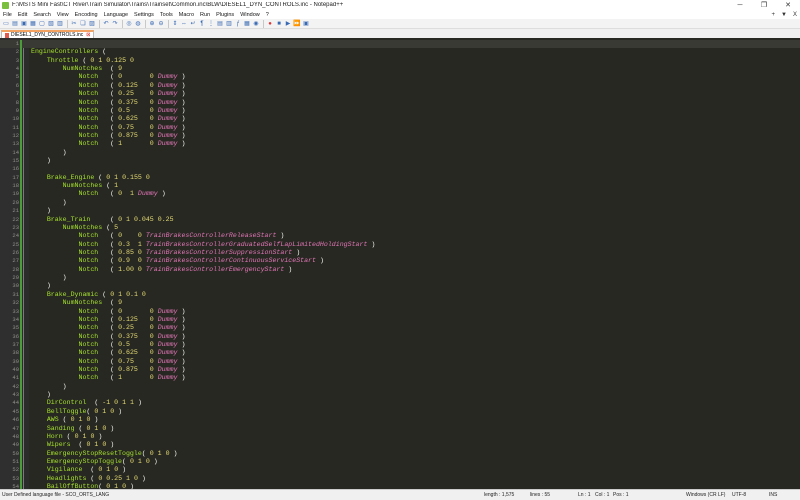 The height and width of the screenshot is (500, 800). What do you see at coordinates (400, 69) in the screenshot?
I see `code-line: 4 NumNotches ( 9` at bounding box center [400, 69].